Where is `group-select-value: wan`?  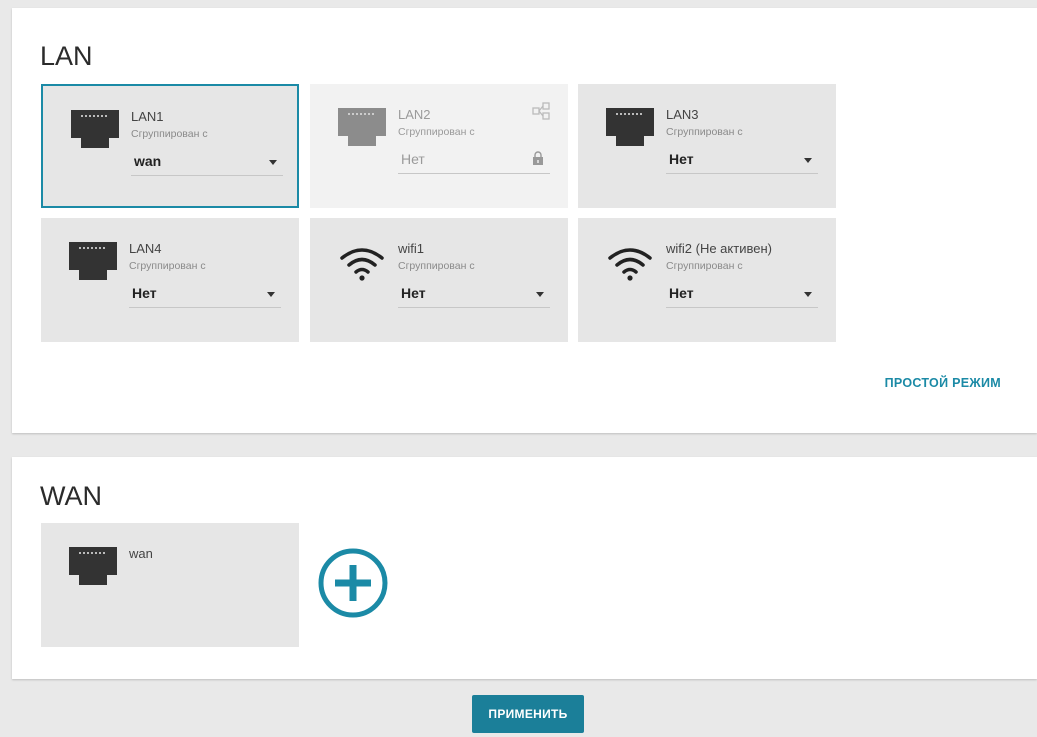
group-select-value: wan is located at coordinates (148, 161).